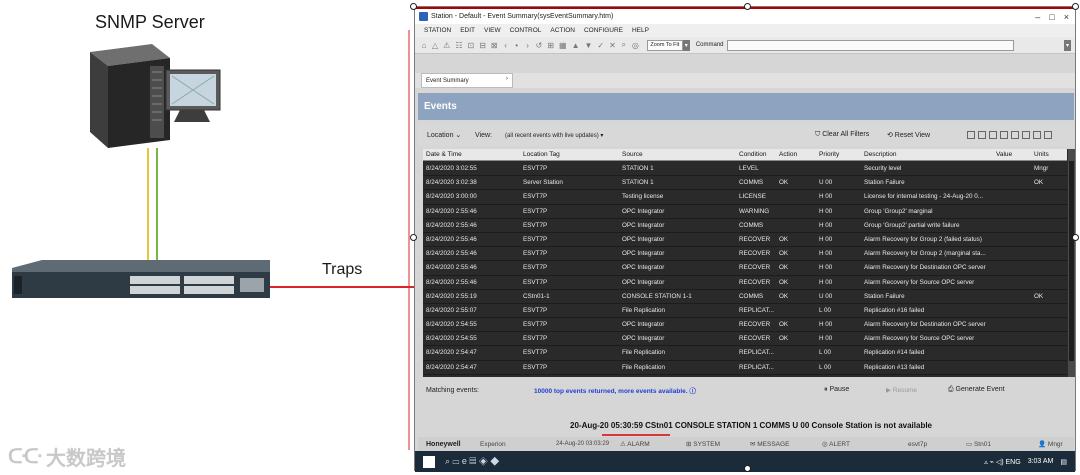  Describe the element at coordinates (855, 390) in the screenshot. I see `pause-button: ⏸ Pause` at that location.